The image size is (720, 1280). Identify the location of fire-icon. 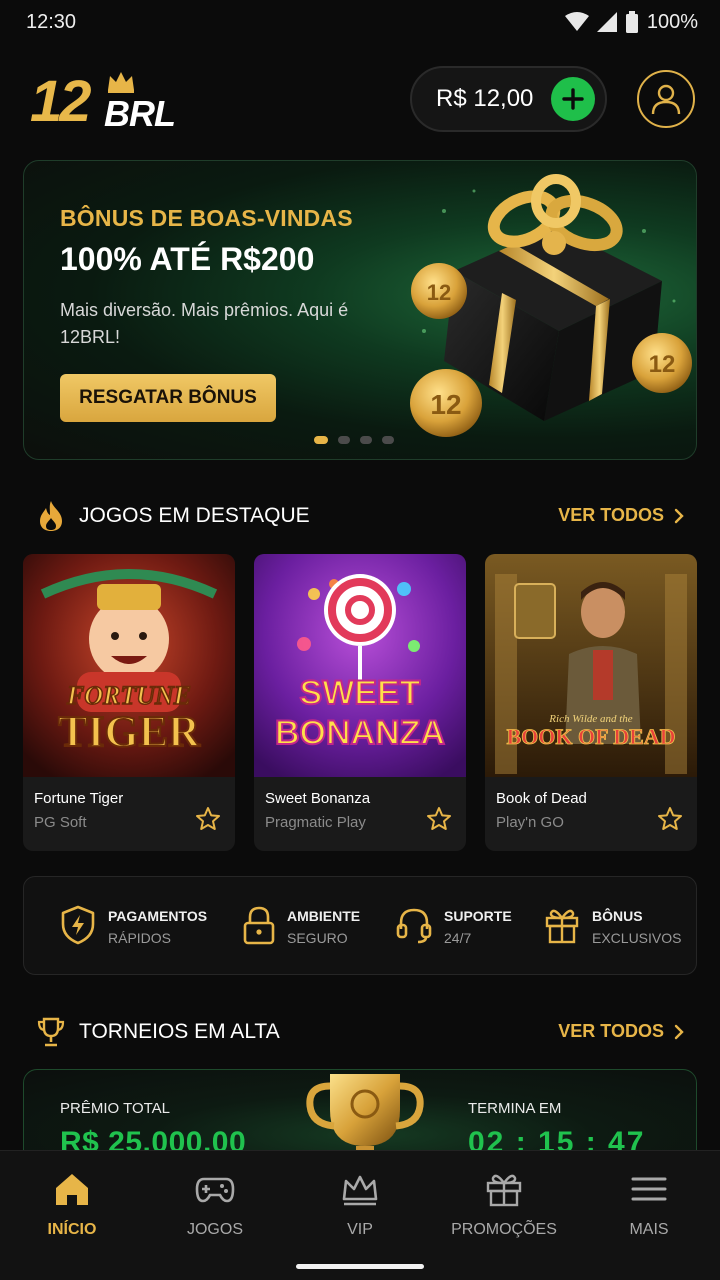
(51, 516).